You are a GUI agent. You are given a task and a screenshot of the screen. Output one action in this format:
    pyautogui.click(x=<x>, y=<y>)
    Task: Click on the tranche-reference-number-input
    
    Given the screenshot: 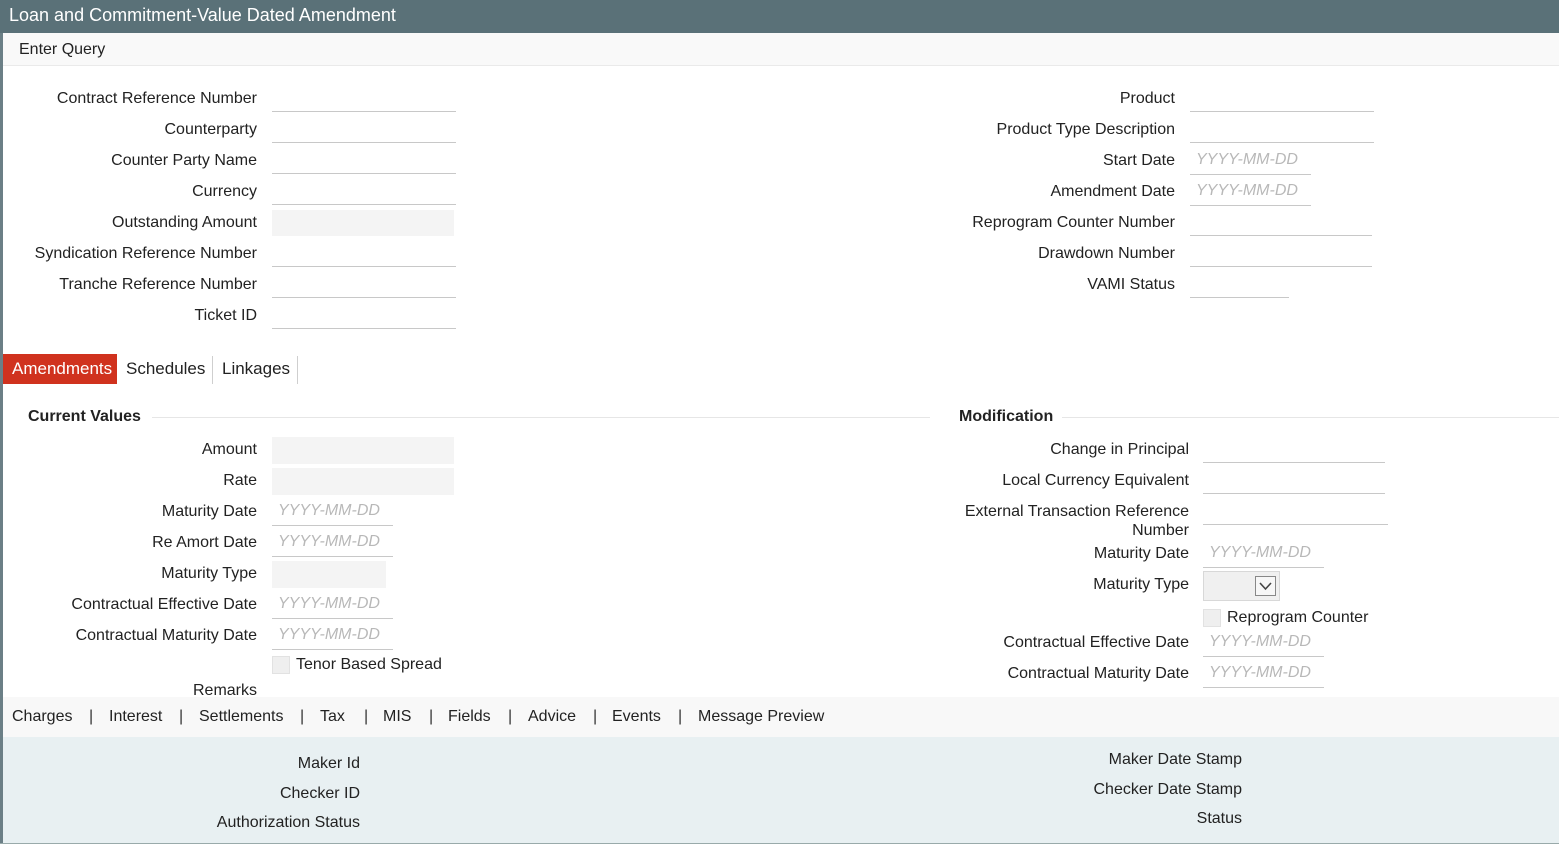 What is the action you would take?
    pyautogui.click(x=364, y=286)
    